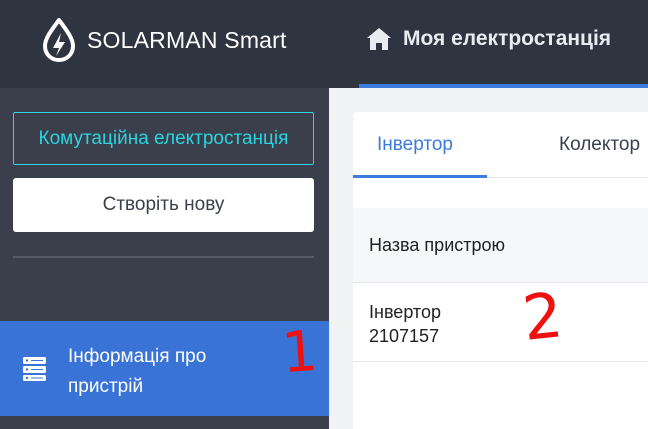  What do you see at coordinates (187, 39) in the screenshot?
I see `app-name: SOLARMAN Smart` at bounding box center [187, 39].